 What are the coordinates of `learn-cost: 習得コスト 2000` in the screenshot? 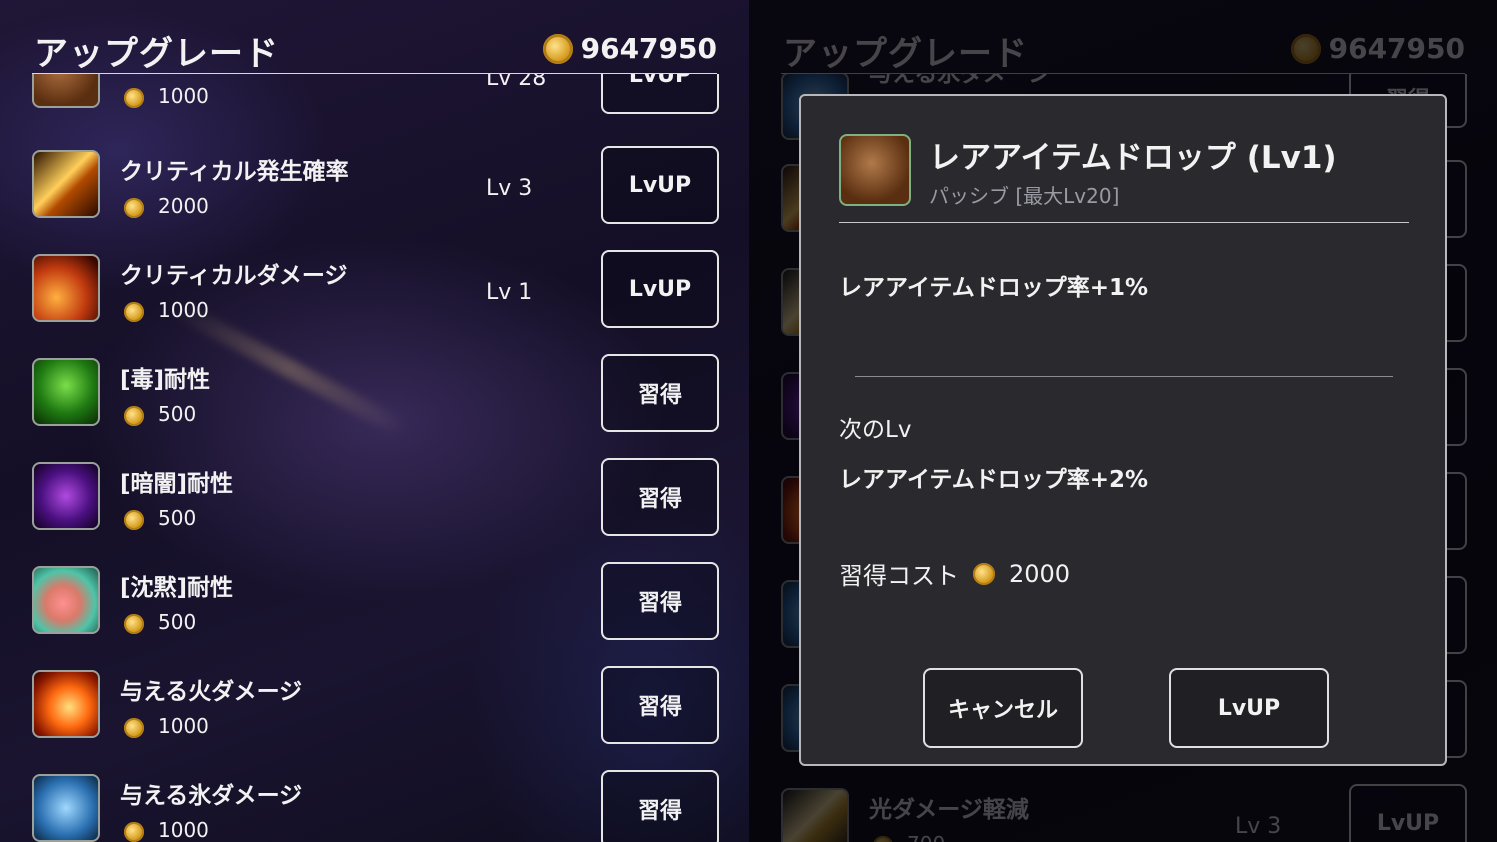 It's located at (954, 573).